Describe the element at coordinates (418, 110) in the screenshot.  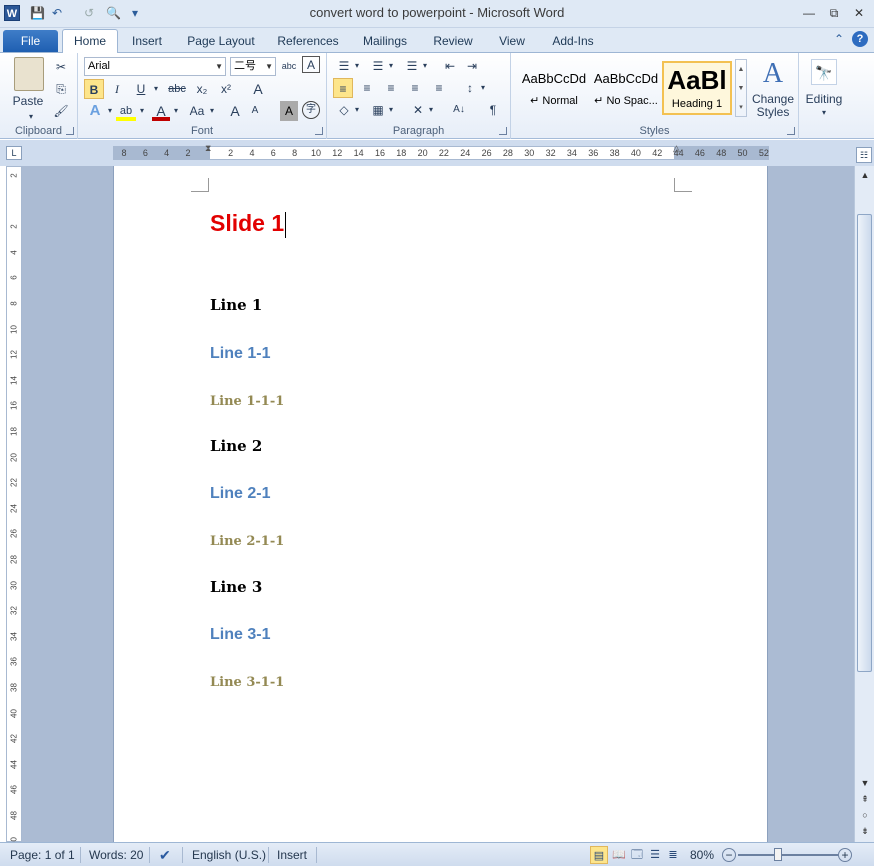
I see `asian-layout-icon: ✕` at that location.